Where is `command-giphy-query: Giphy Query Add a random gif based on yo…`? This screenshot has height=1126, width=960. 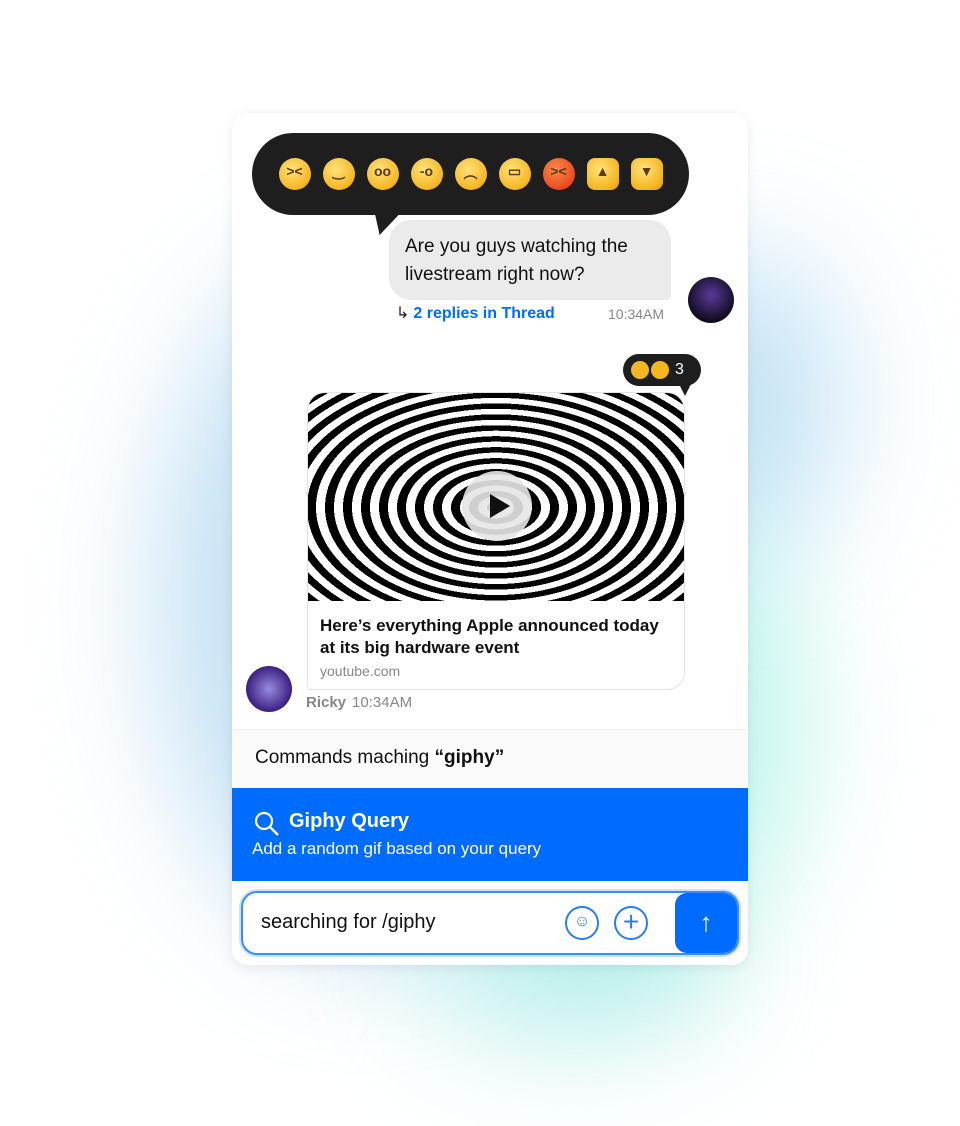
command-giphy-query: Giphy Query Add a random gif based on yo… is located at coordinates (490, 834).